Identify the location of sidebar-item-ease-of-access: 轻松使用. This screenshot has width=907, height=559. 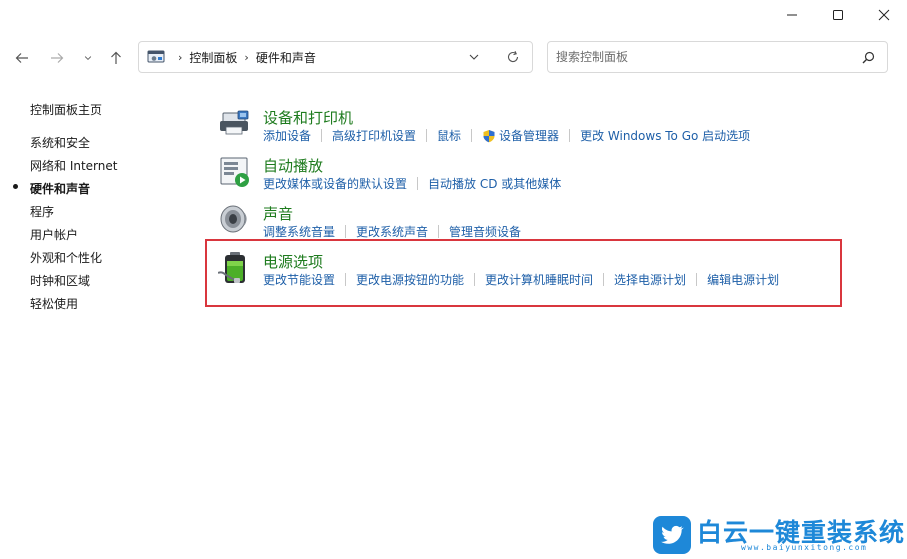
(54, 303).